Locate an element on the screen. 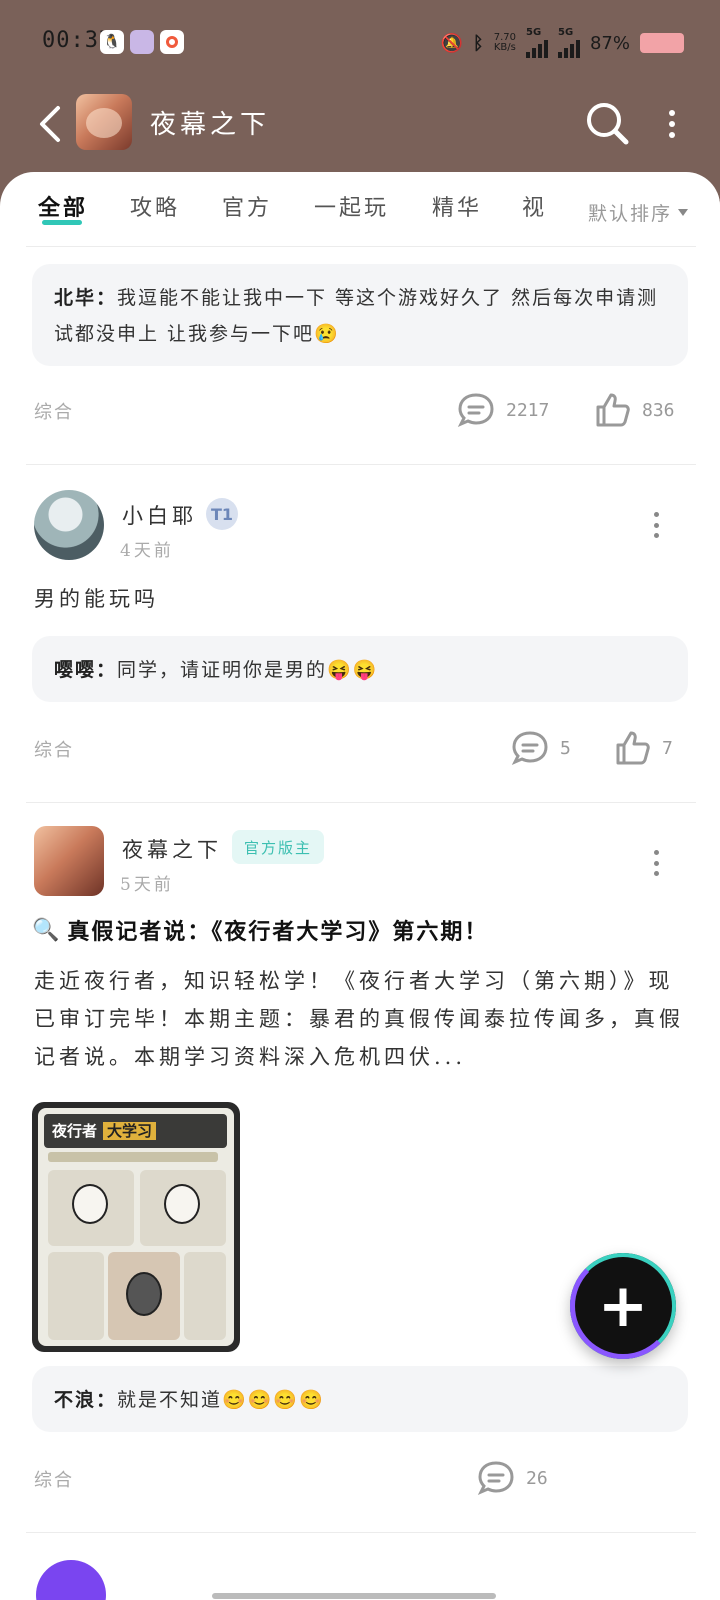 The height and width of the screenshot is (1600, 720). plus-icon: + is located at coordinates (623, 1306).